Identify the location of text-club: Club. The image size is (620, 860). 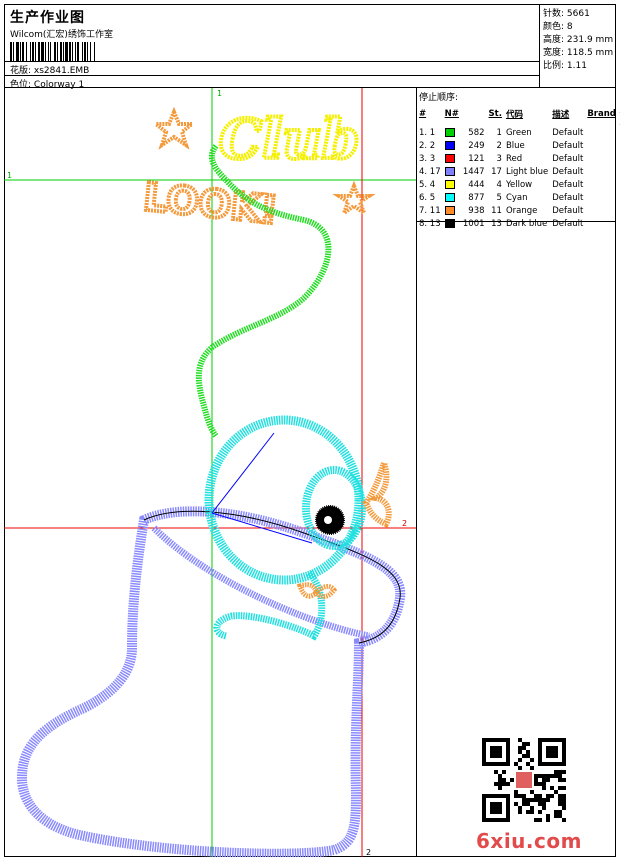
(289, 139).